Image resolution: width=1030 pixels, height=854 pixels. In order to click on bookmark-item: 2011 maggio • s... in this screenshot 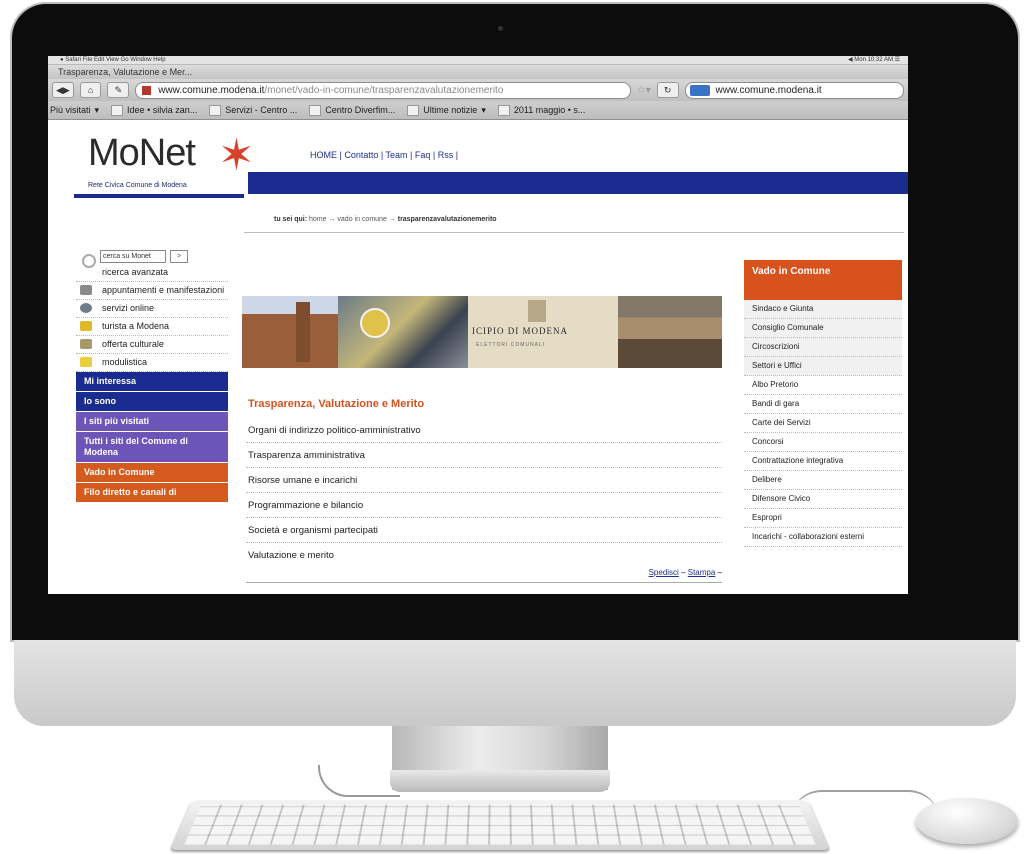, I will do `click(542, 110)`.